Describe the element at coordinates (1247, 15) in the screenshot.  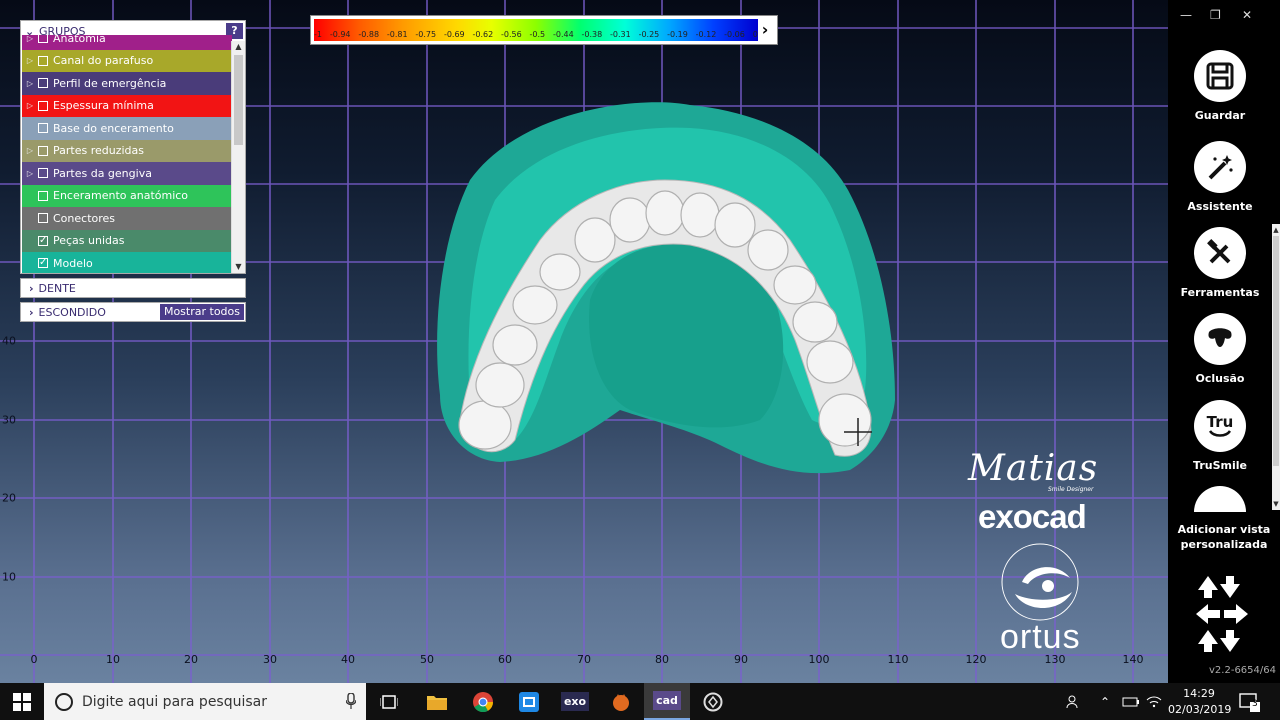
I see `close-icon: ✕` at that location.